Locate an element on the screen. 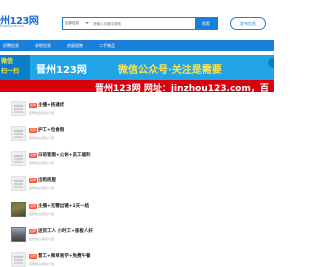 Image resolution: width=320 pixels, height=267 pixels. list-item: 招聘 护工+包食宿 招聘信息/职位介绍 is located at coordinates (137, 136).